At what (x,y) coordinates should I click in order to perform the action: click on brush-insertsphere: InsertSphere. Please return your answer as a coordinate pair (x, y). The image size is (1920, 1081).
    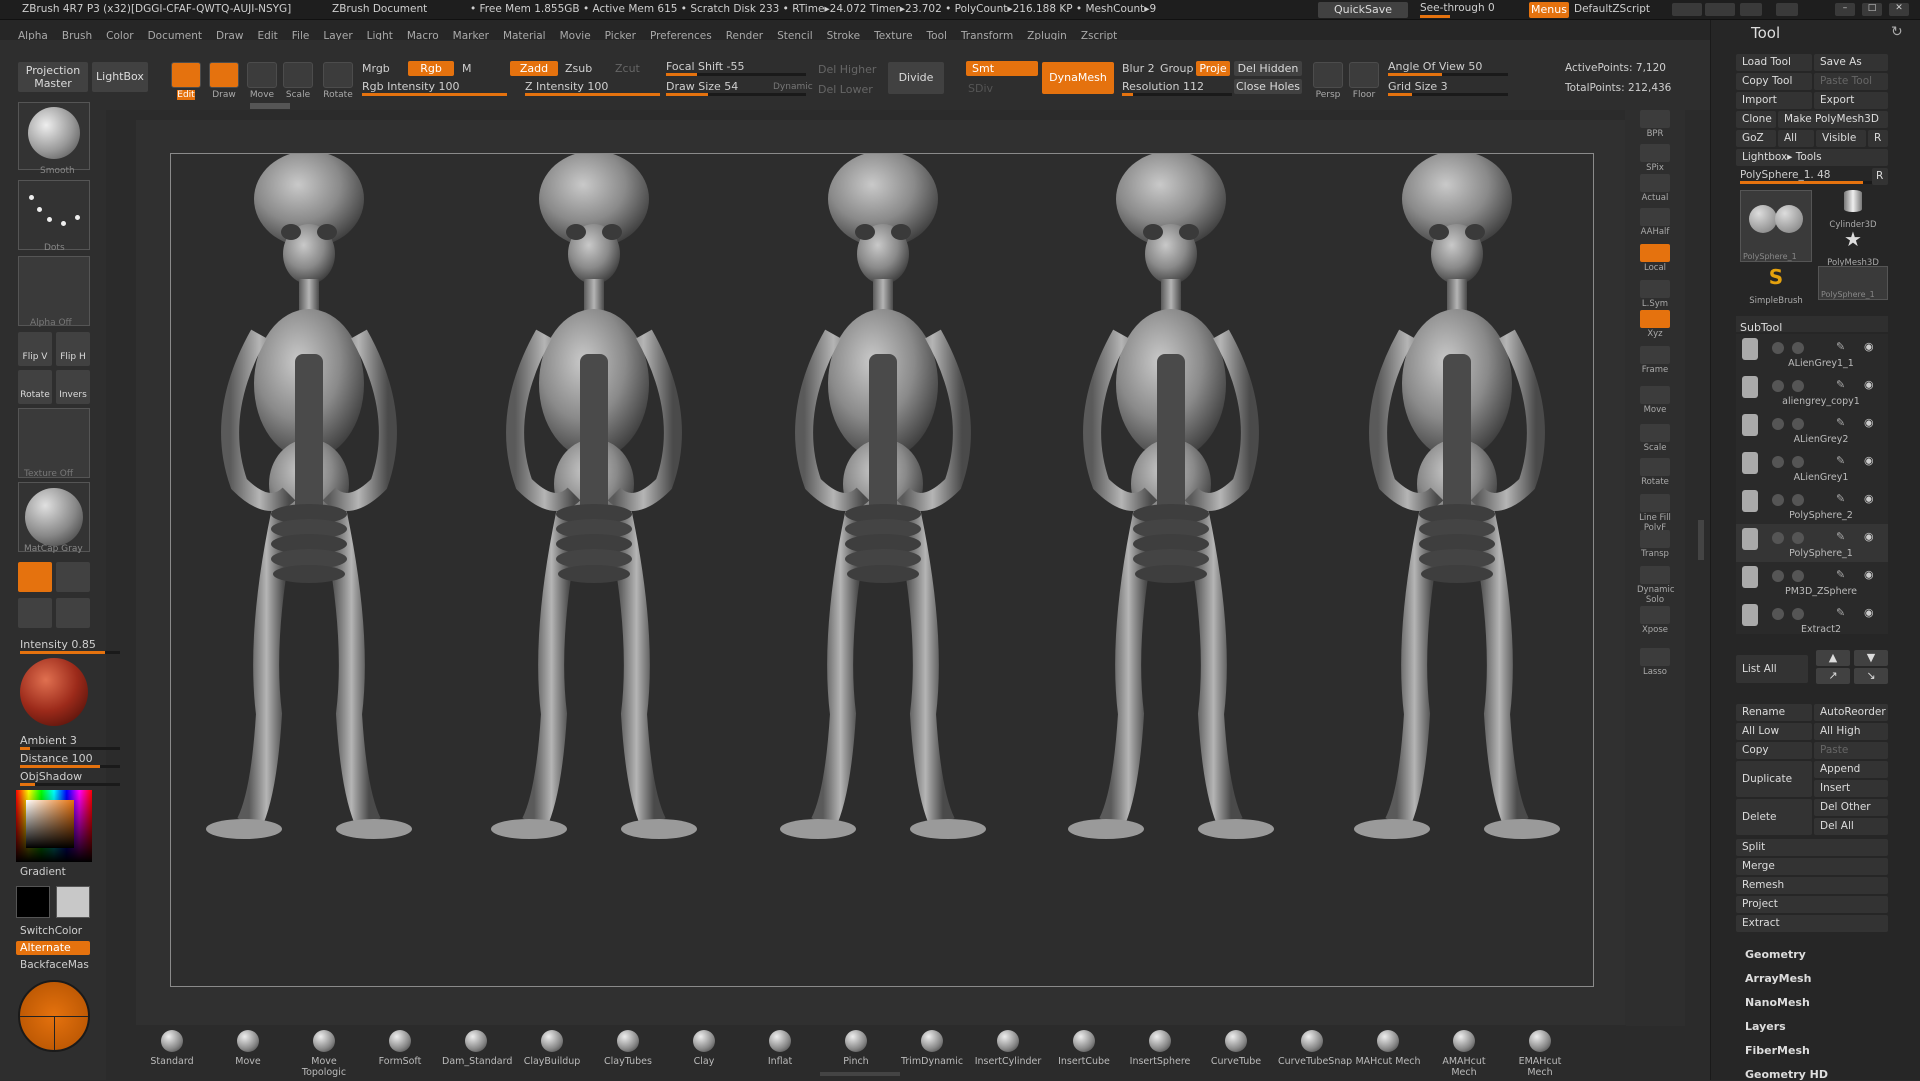
    Looking at the image, I should click on (1160, 1048).